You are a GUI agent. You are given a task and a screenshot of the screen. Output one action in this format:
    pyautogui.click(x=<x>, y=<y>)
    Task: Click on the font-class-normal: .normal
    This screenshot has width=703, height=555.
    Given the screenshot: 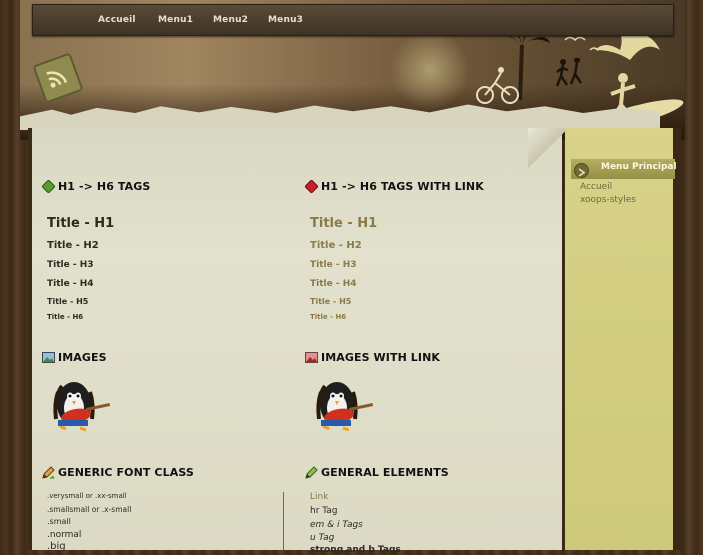 What is the action you would take?
    pyautogui.click(x=64, y=535)
    